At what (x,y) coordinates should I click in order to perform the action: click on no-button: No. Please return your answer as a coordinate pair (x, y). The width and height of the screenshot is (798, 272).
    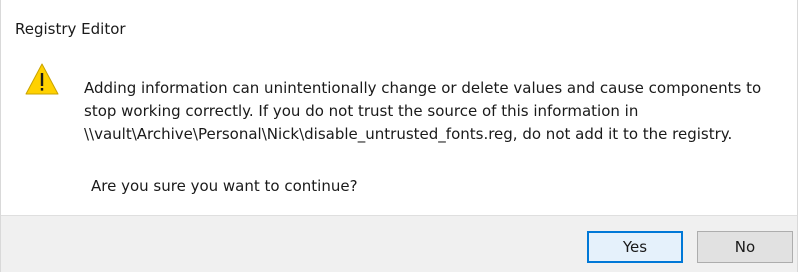
    Looking at the image, I should click on (745, 247).